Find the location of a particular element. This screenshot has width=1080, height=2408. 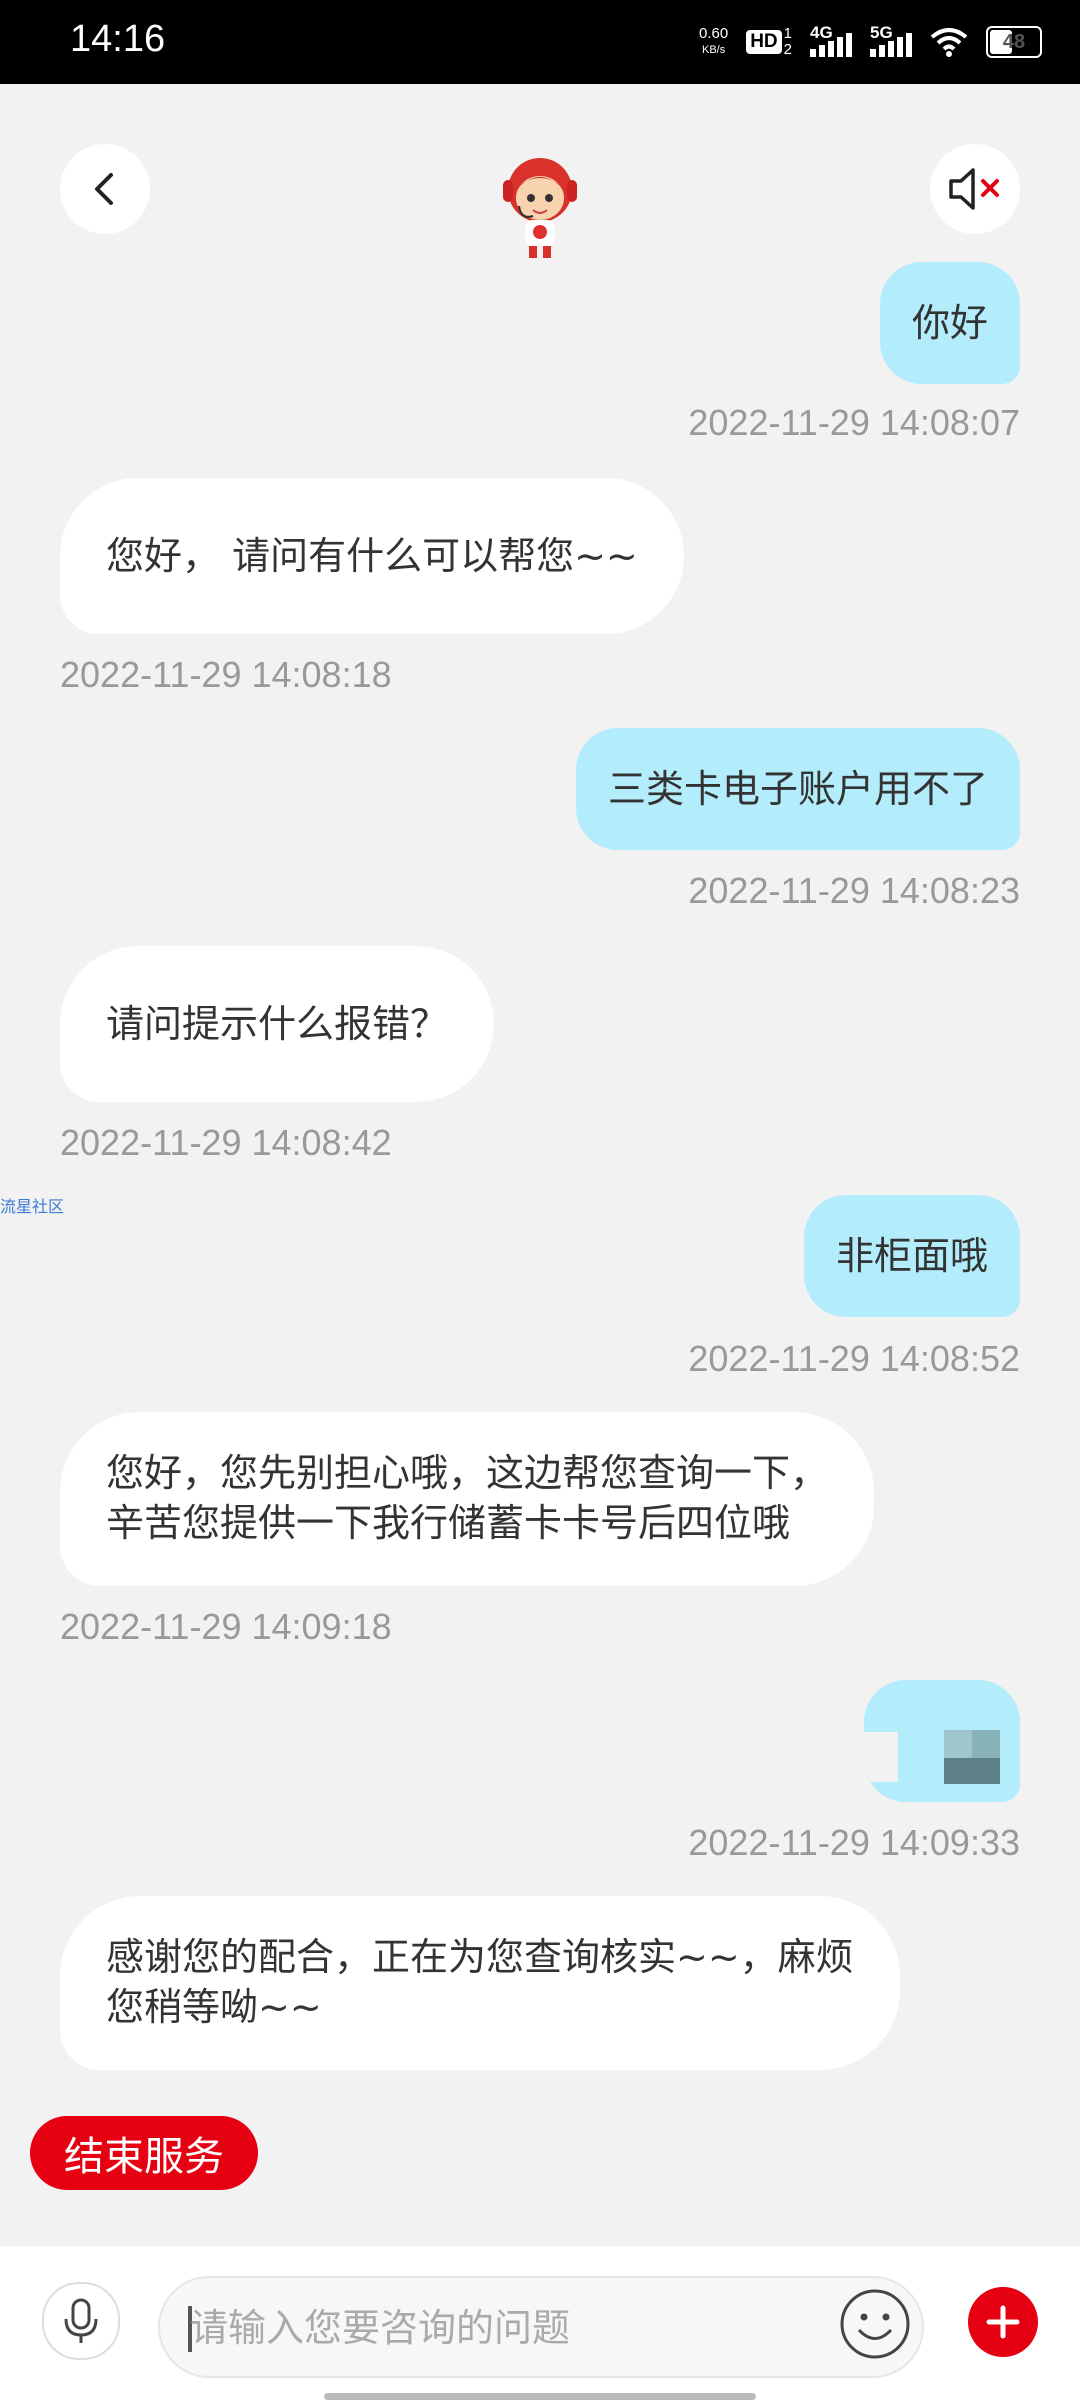

user-message: 你好 is located at coordinates (949, 323).